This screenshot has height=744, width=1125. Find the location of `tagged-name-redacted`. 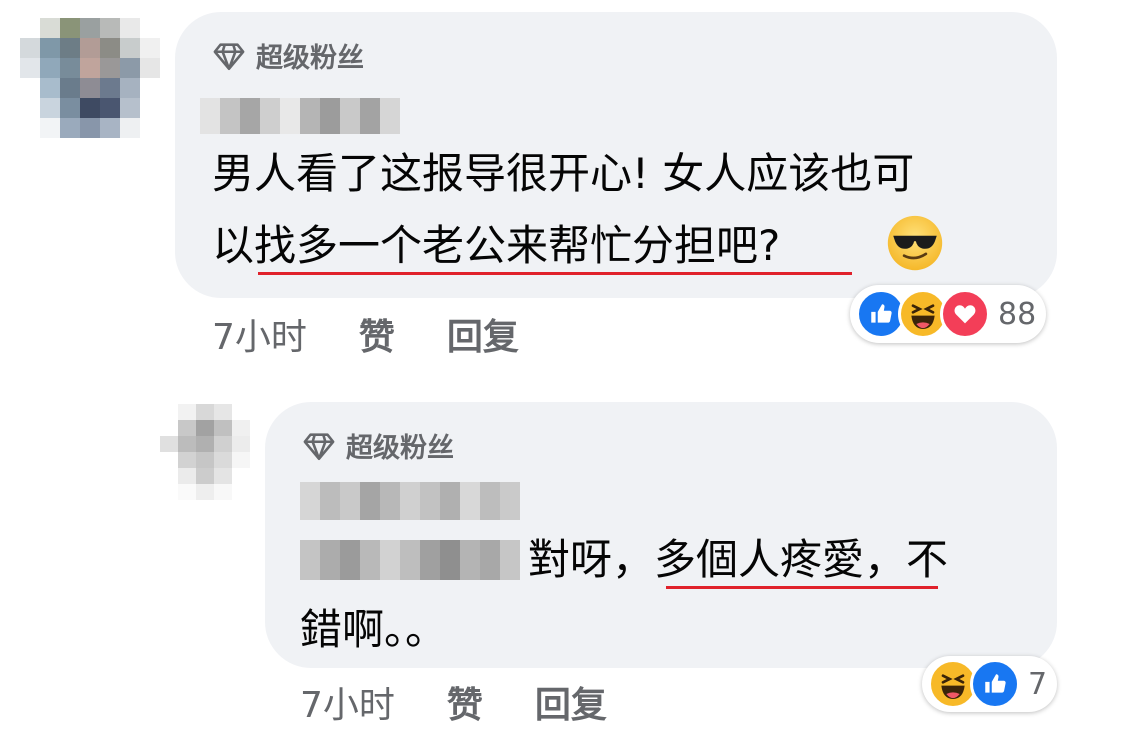

tagged-name-redacted is located at coordinates (410, 560).